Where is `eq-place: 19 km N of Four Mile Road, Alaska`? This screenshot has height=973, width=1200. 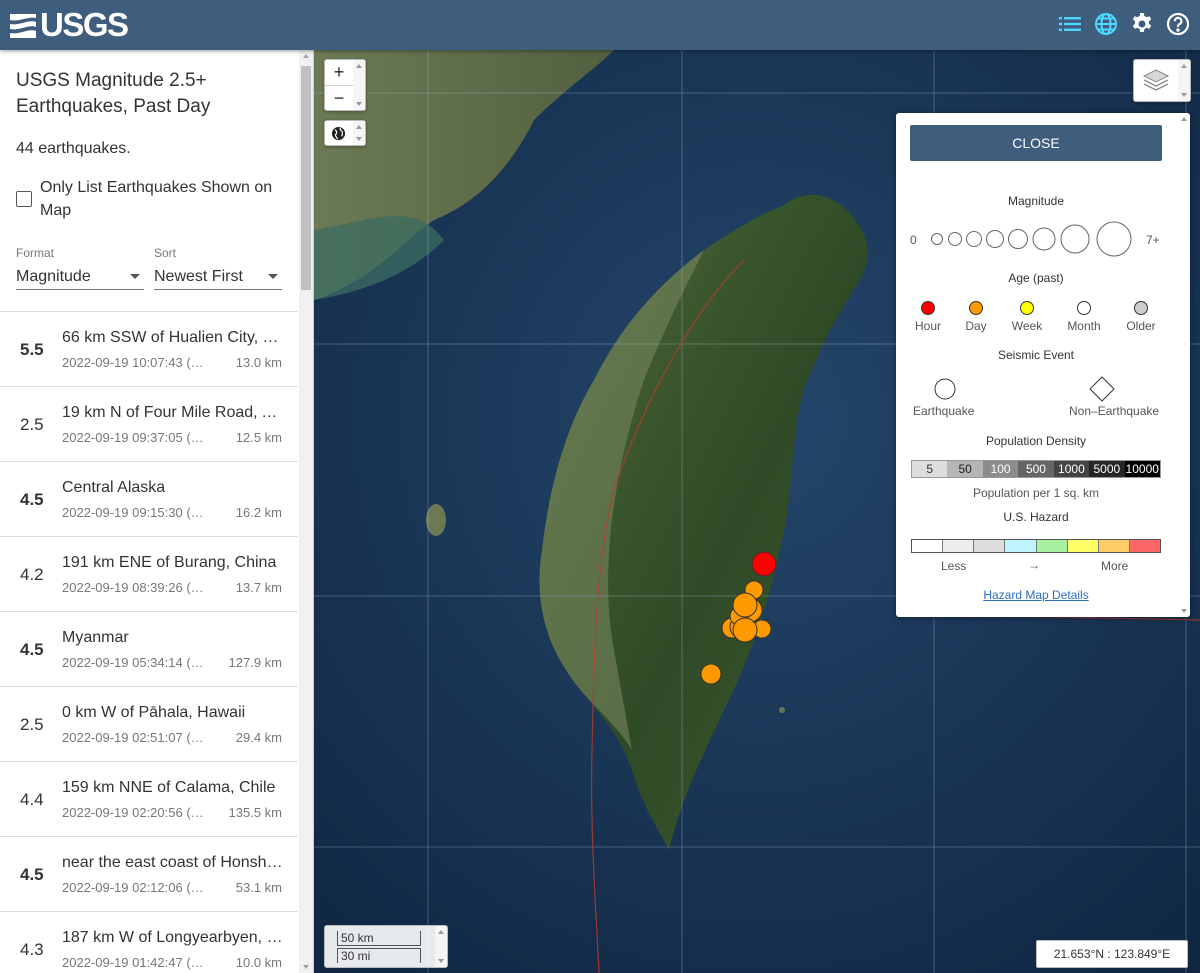 eq-place: 19 km N of Four Mile Road, Alaska is located at coordinates (173, 412).